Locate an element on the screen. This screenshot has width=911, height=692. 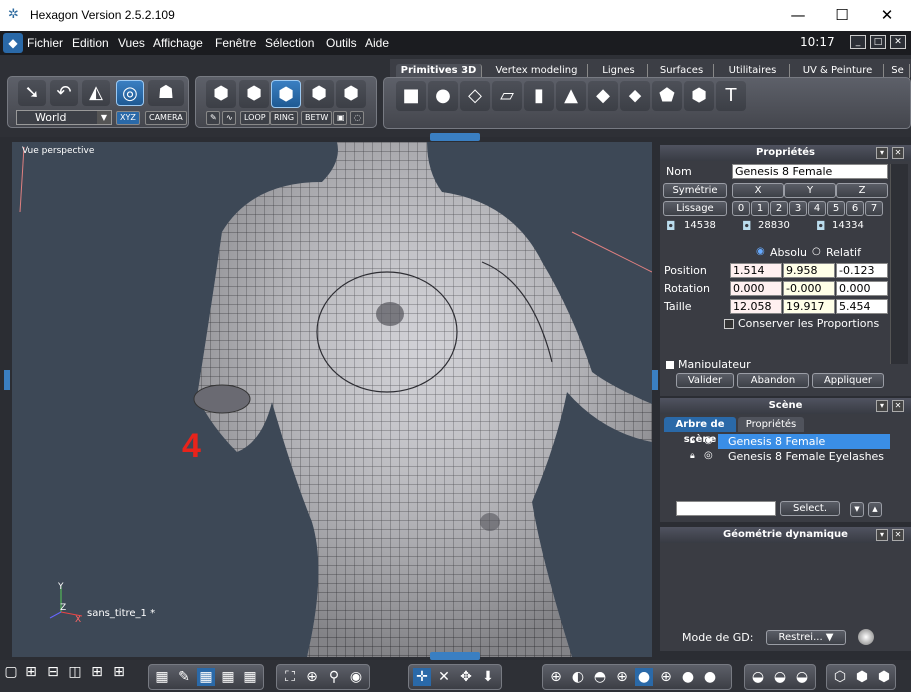
tab-primitives-3d: Primitives 3D is located at coordinates (439, 71).